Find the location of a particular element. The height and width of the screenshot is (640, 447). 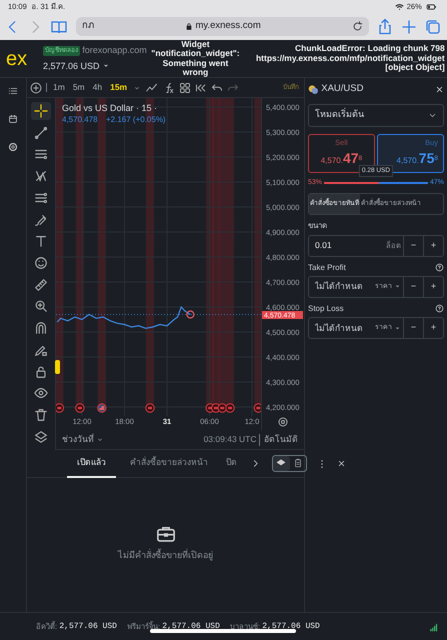

signal-icon is located at coordinates (434, 627).